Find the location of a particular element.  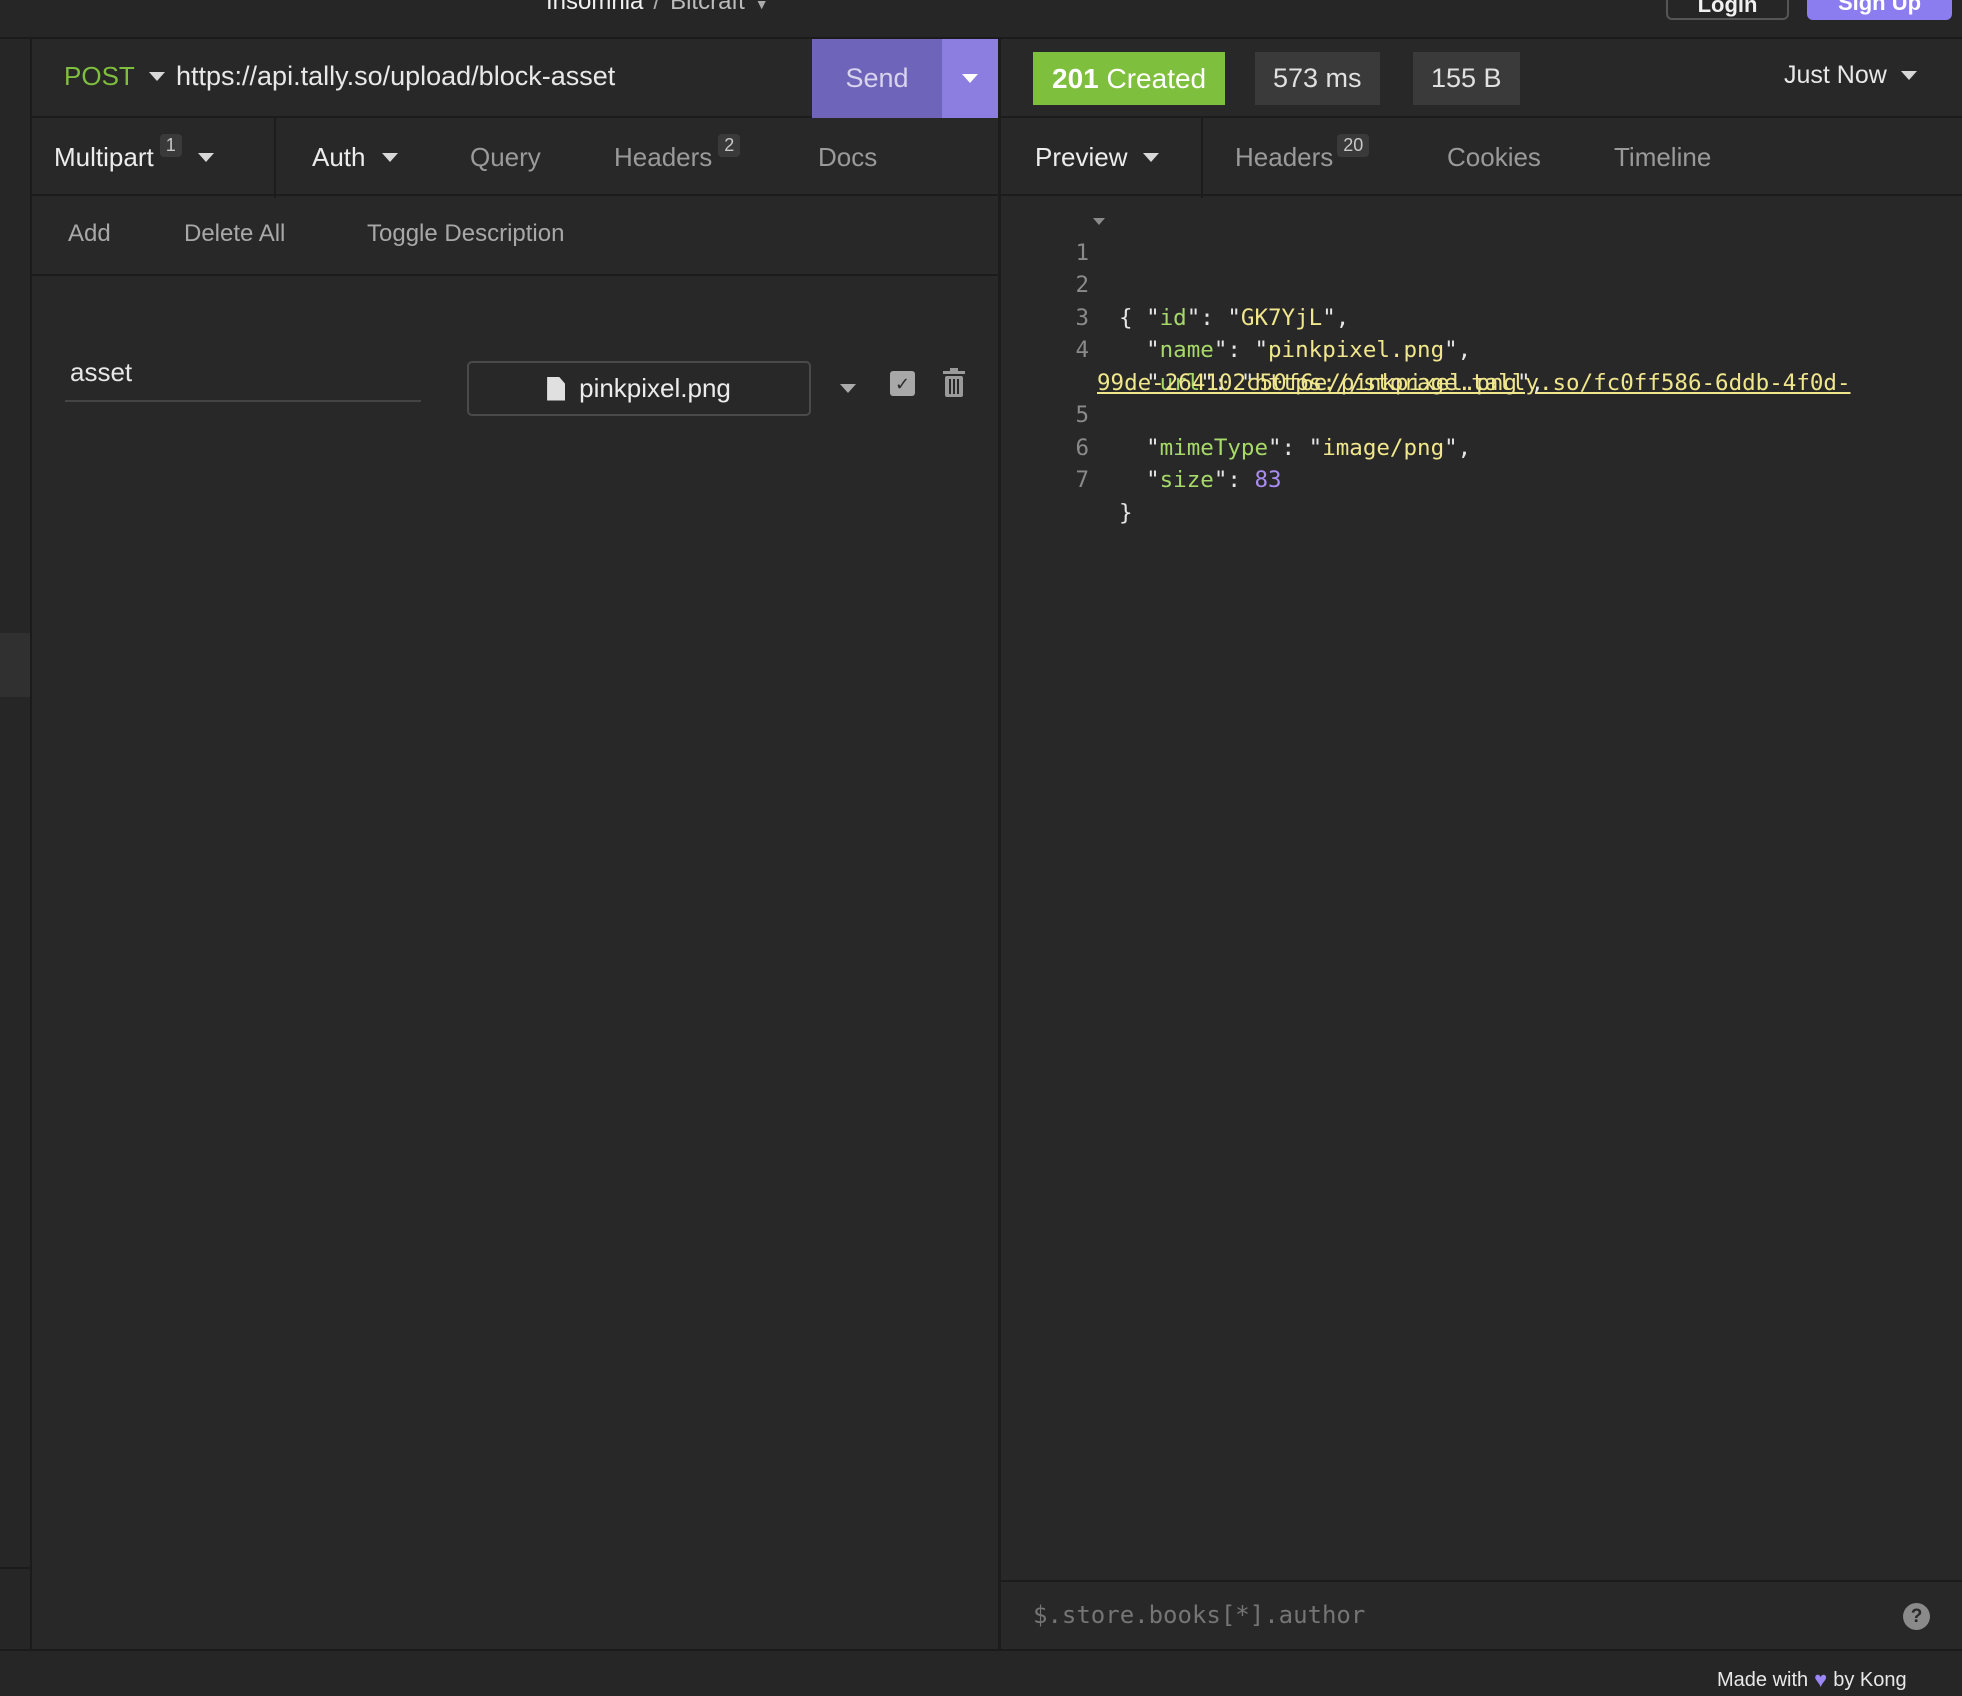

url-input: https://api.tally.so/upload/block-asset is located at coordinates (395, 76).